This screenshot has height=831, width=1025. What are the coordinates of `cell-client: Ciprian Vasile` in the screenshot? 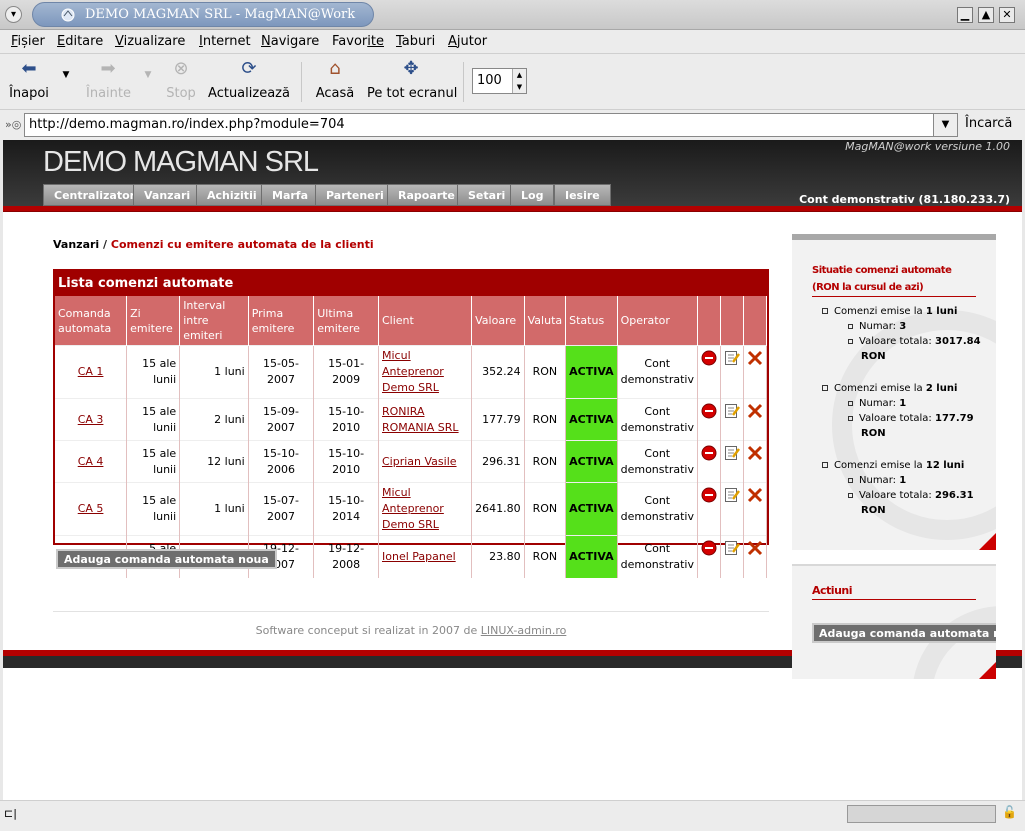 It's located at (425, 461).